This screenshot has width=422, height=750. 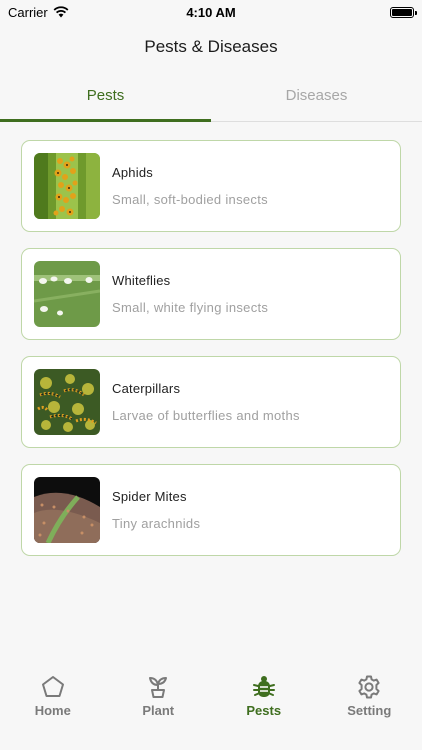 I want to click on nav-home: Home, so click(x=53, y=710).